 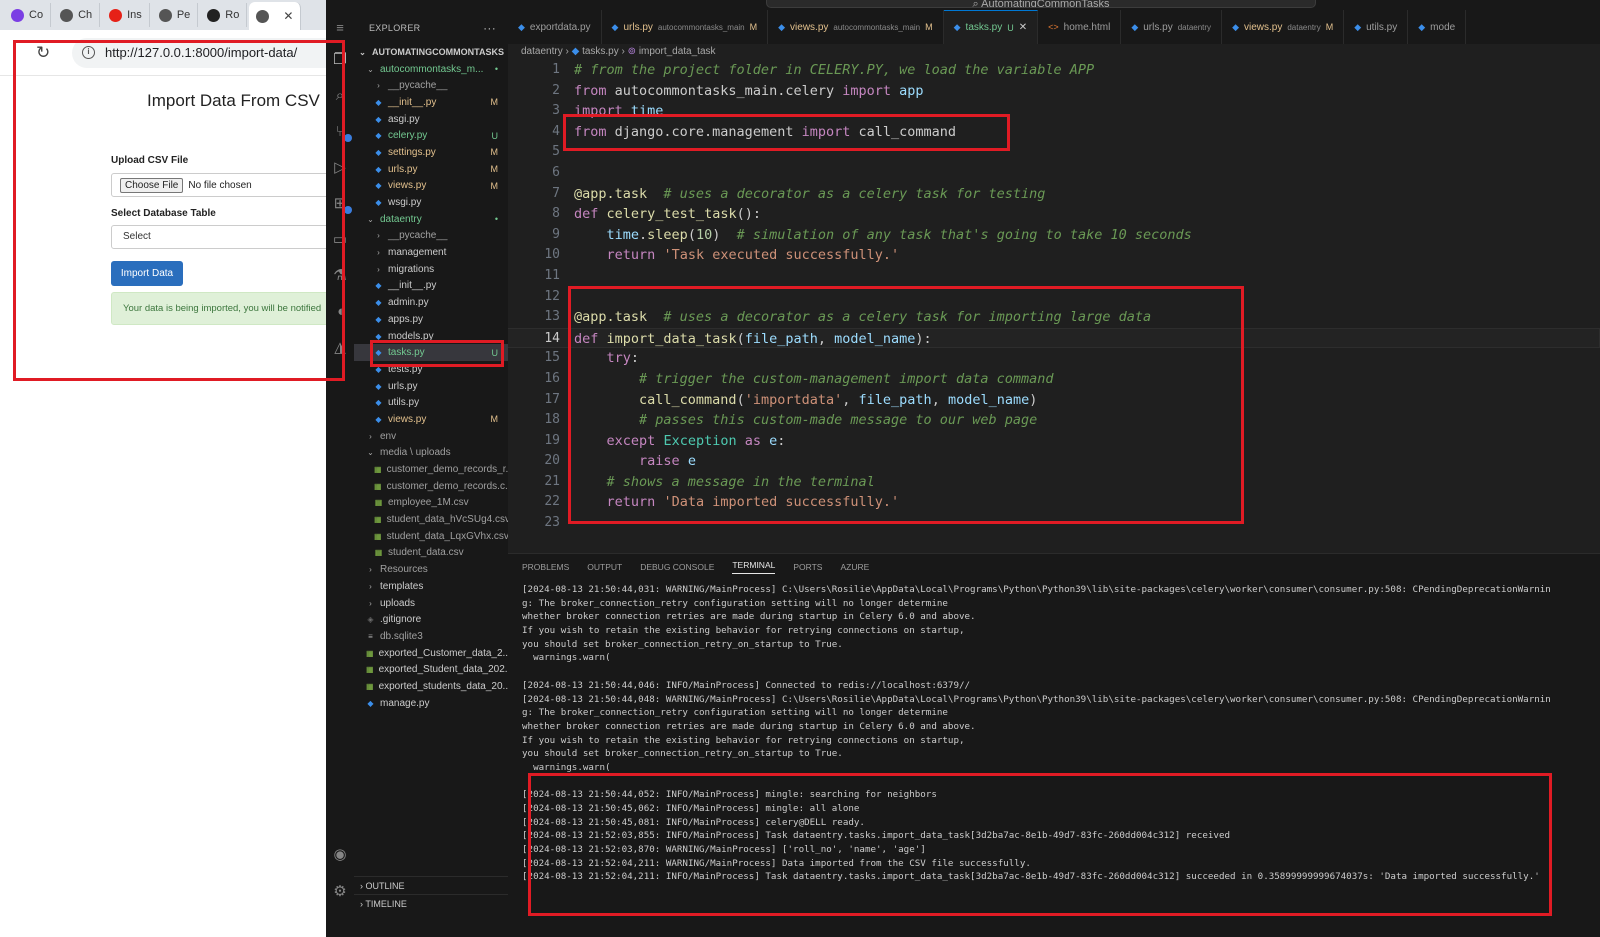 What do you see at coordinates (431, 519) in the screenshot?
I see `file-item: ▦ student_data_hVcSUg4.csv` at bounding box center [431, 519].